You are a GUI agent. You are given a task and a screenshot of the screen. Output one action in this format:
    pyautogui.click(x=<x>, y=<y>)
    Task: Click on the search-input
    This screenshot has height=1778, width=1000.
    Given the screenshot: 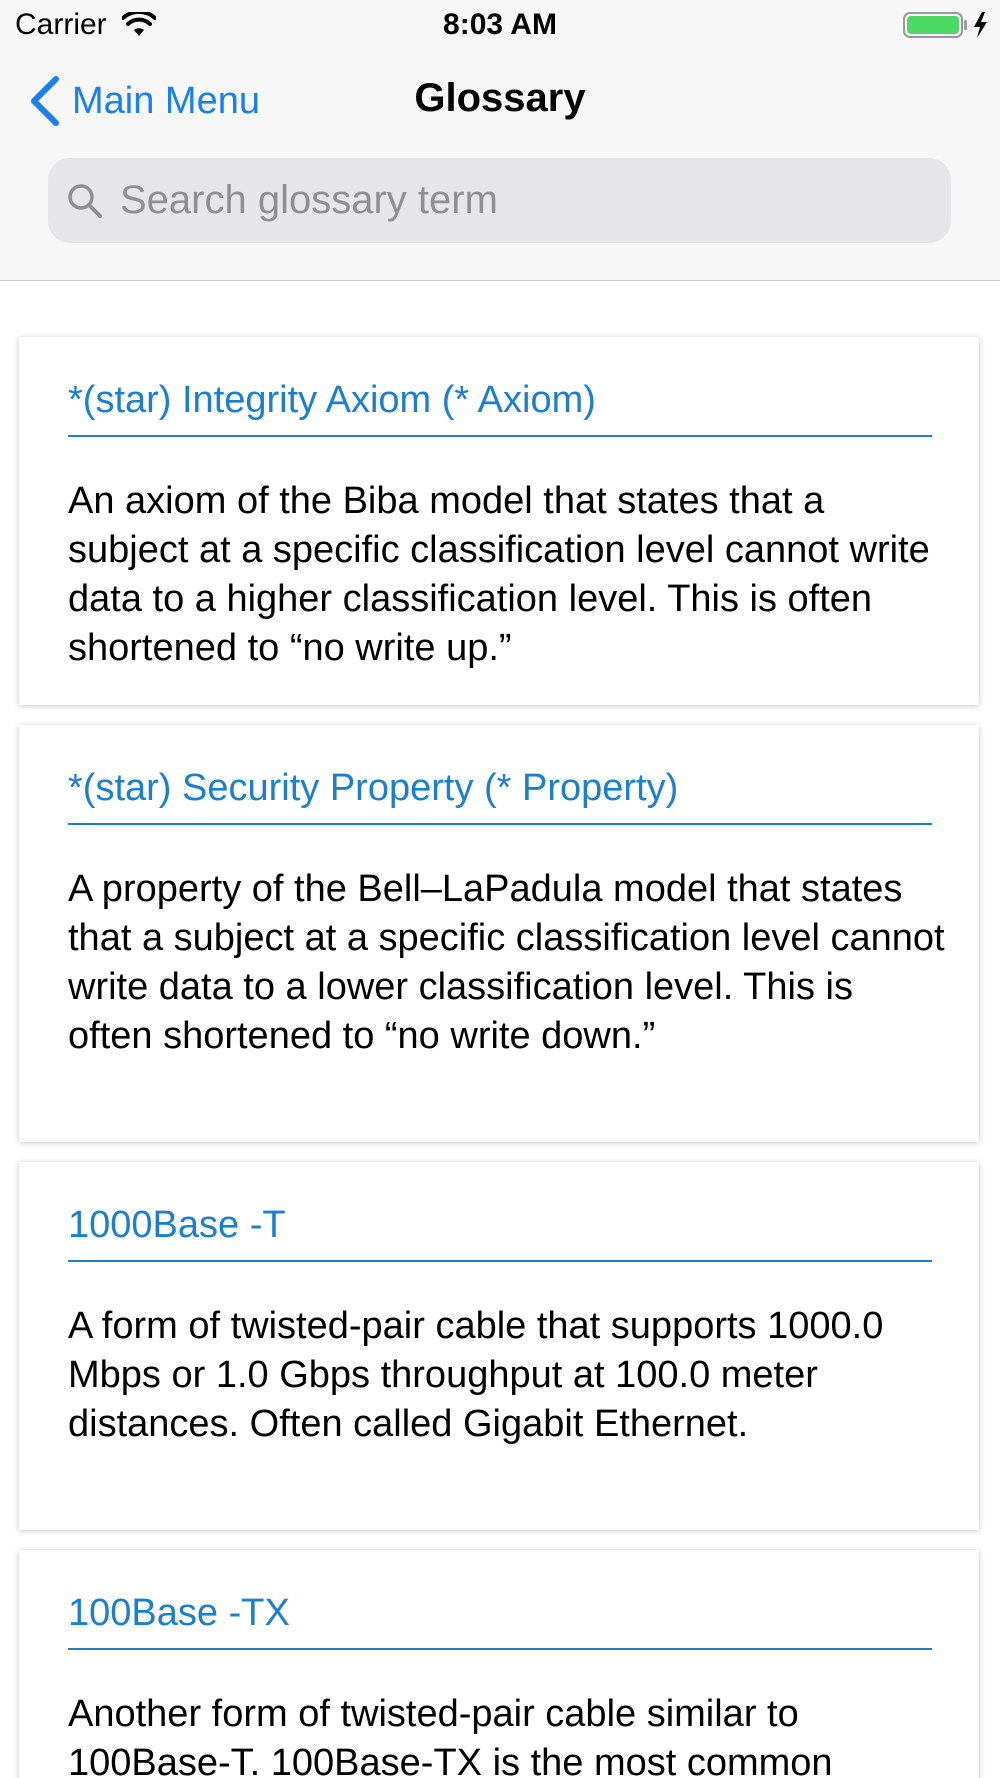 What is the action you would take?
    pyautogui.click(x=520, y=200)
    